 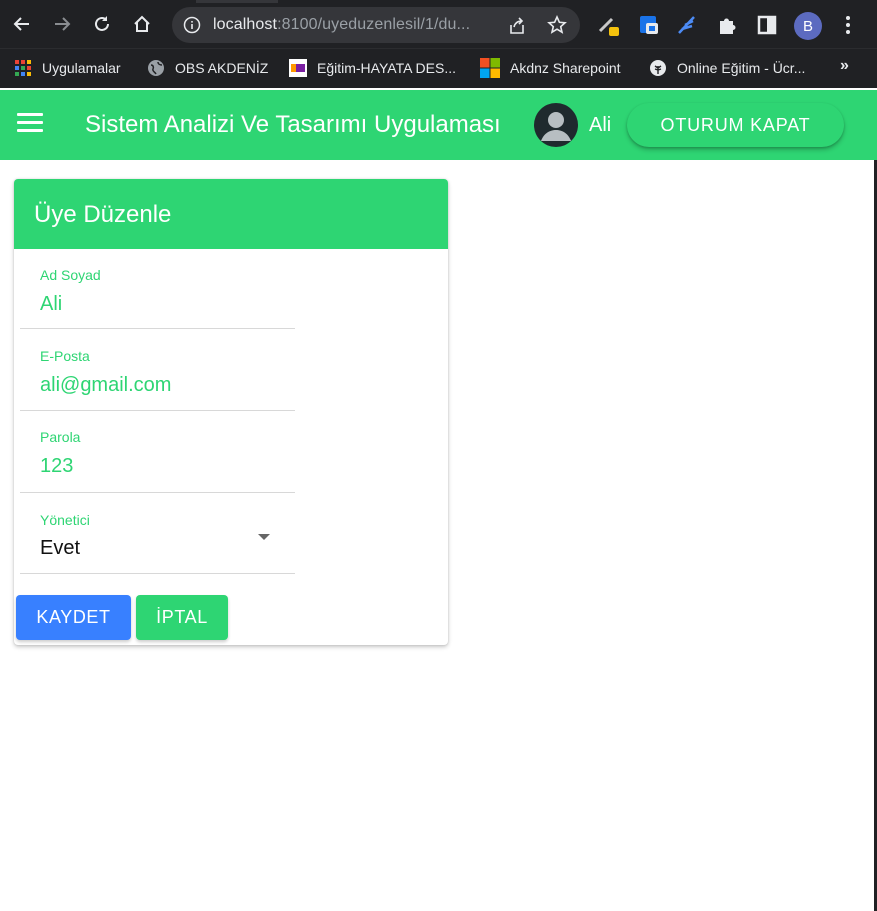 I want to click on microsoft-logo-icon, so click(x=490, y=68).